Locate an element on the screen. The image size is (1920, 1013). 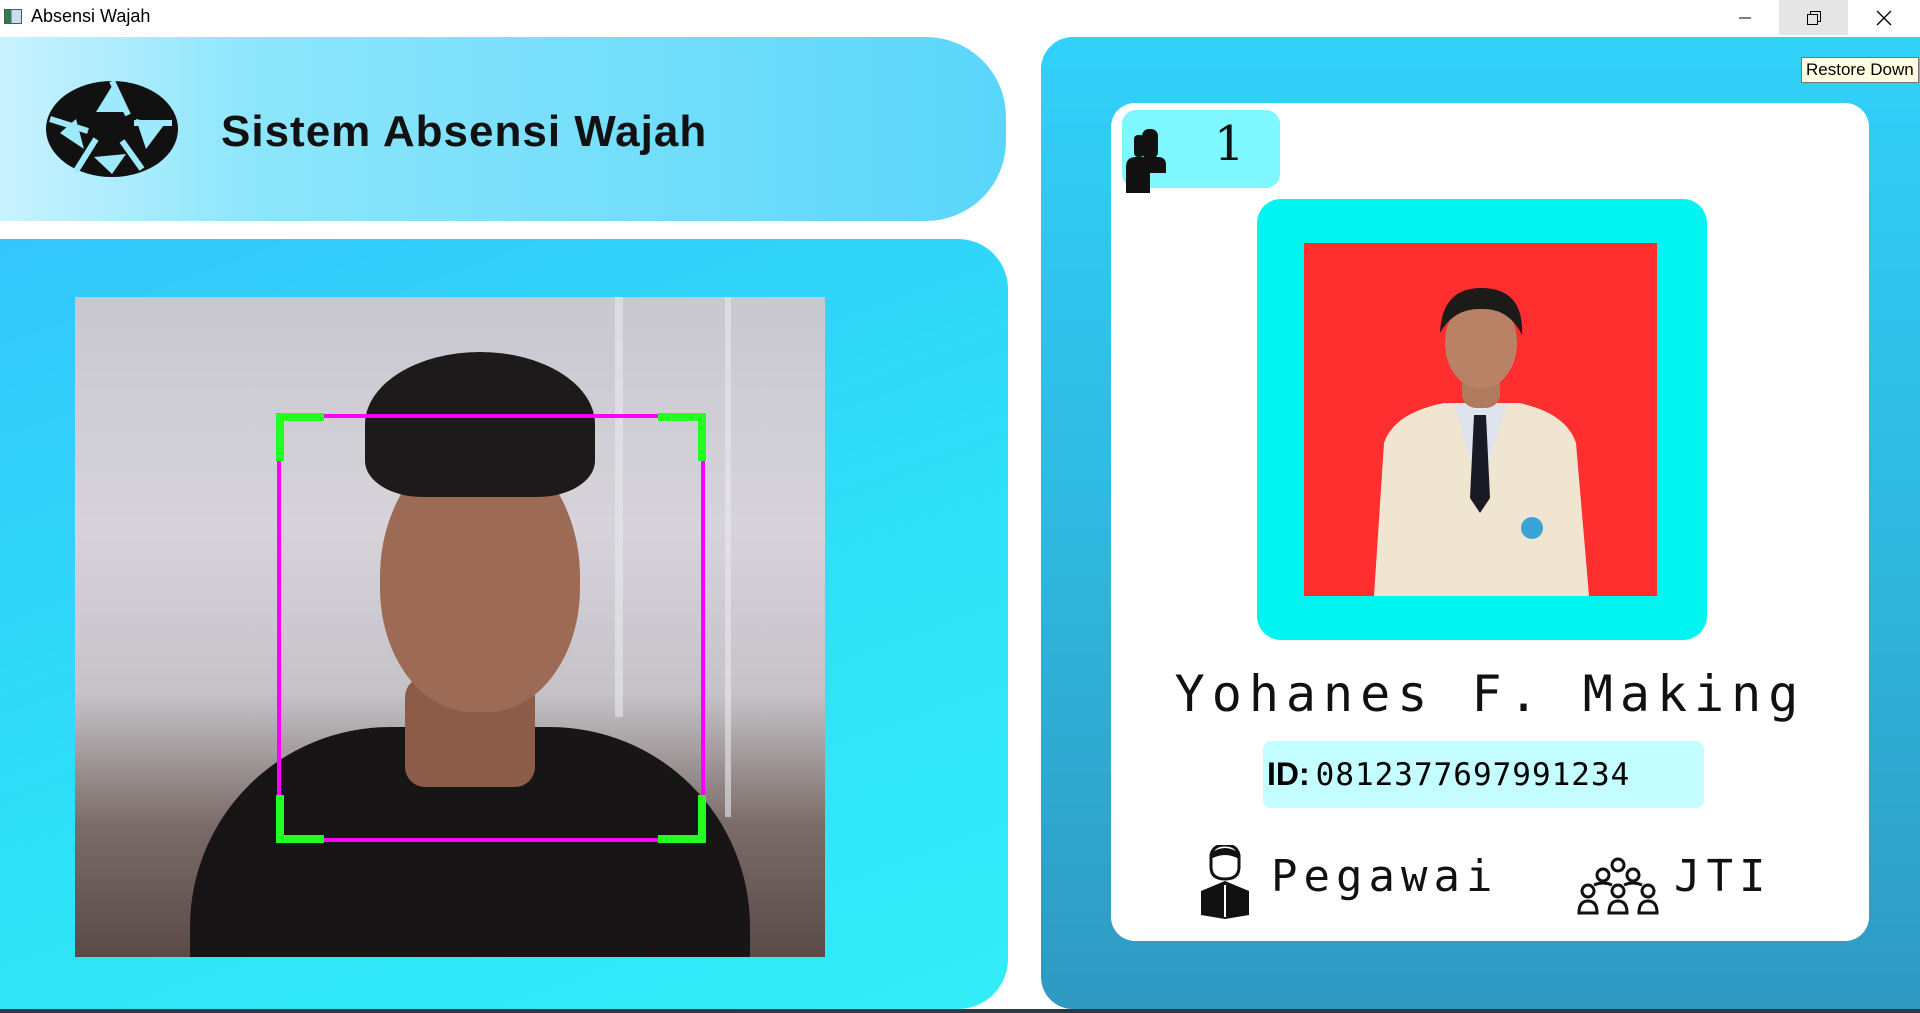
restore-button is located at coordinates (1813, 17).